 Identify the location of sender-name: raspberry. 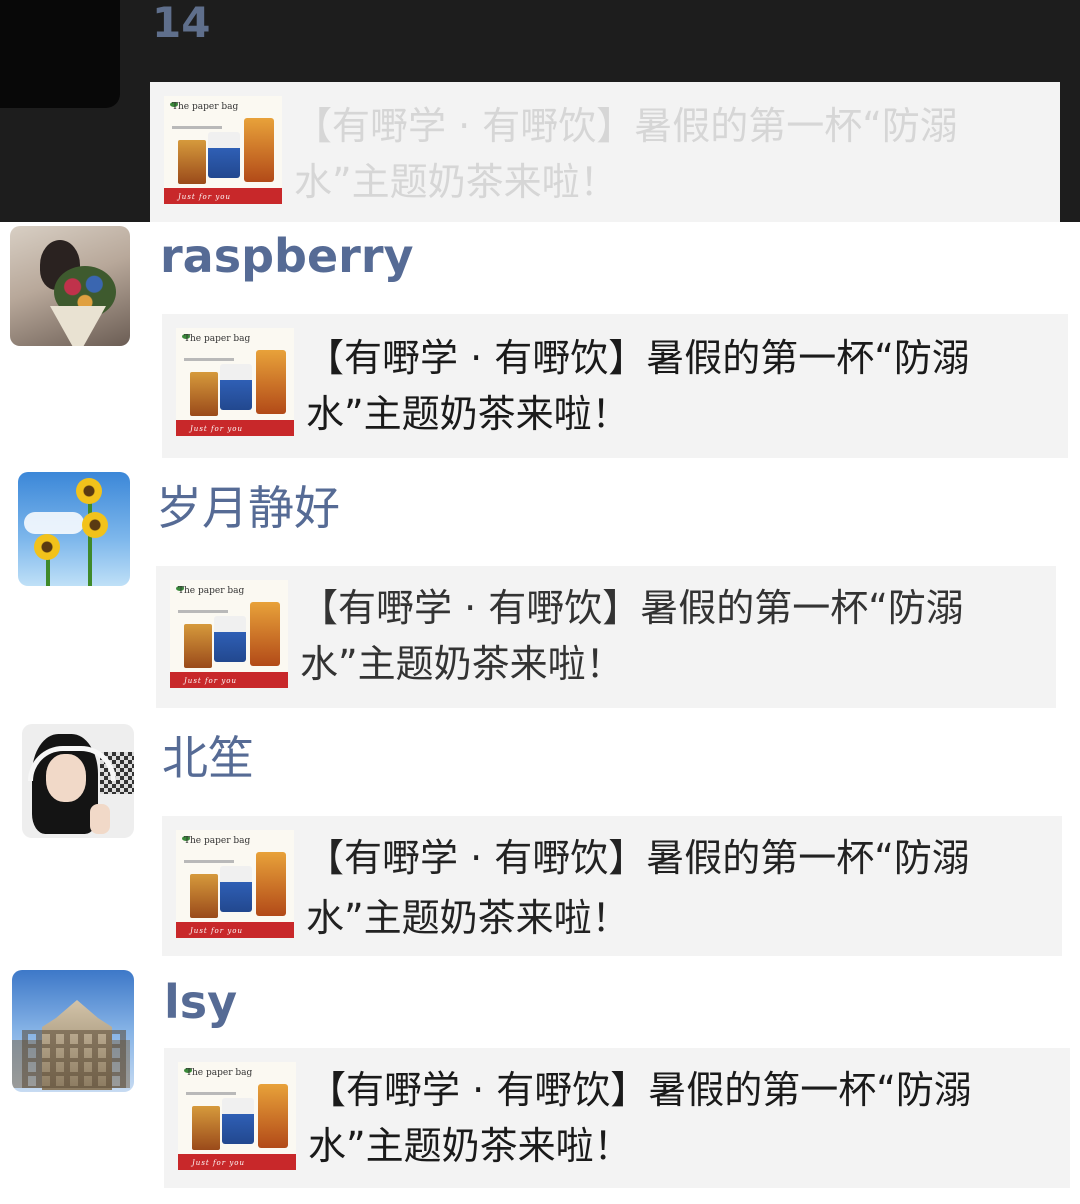
(287, 256).